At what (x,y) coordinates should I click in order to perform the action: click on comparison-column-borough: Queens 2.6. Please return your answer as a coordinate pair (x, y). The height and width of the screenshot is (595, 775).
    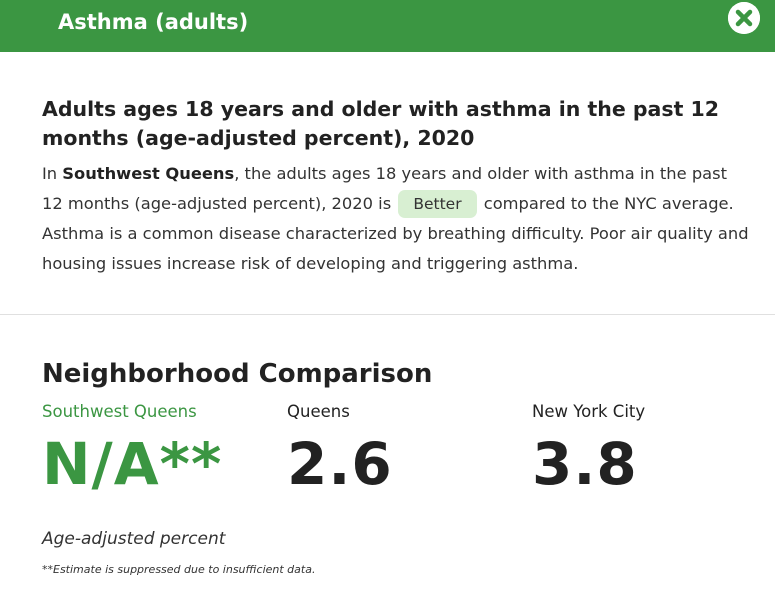
    Looking at the image, I should click on (340, 448).